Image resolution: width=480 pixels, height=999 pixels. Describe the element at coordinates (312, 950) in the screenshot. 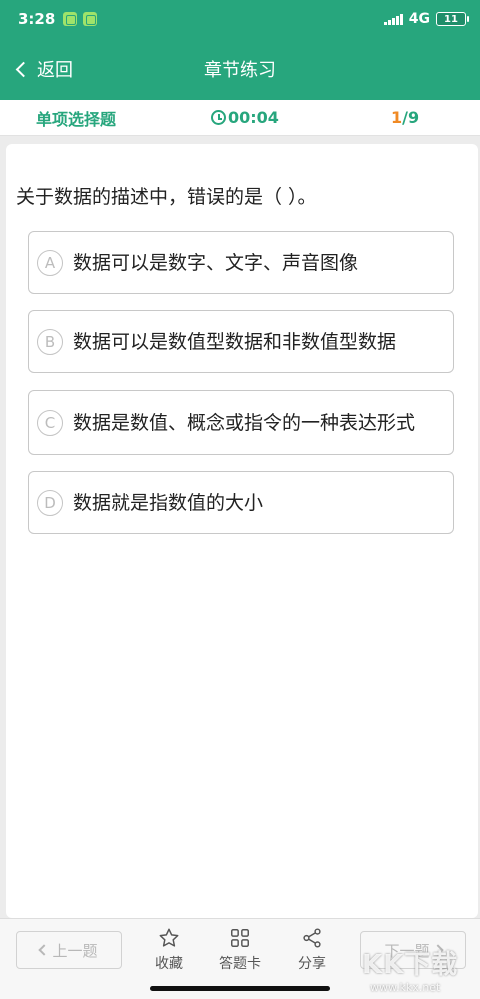

I see `share-button: 分享` at that location.